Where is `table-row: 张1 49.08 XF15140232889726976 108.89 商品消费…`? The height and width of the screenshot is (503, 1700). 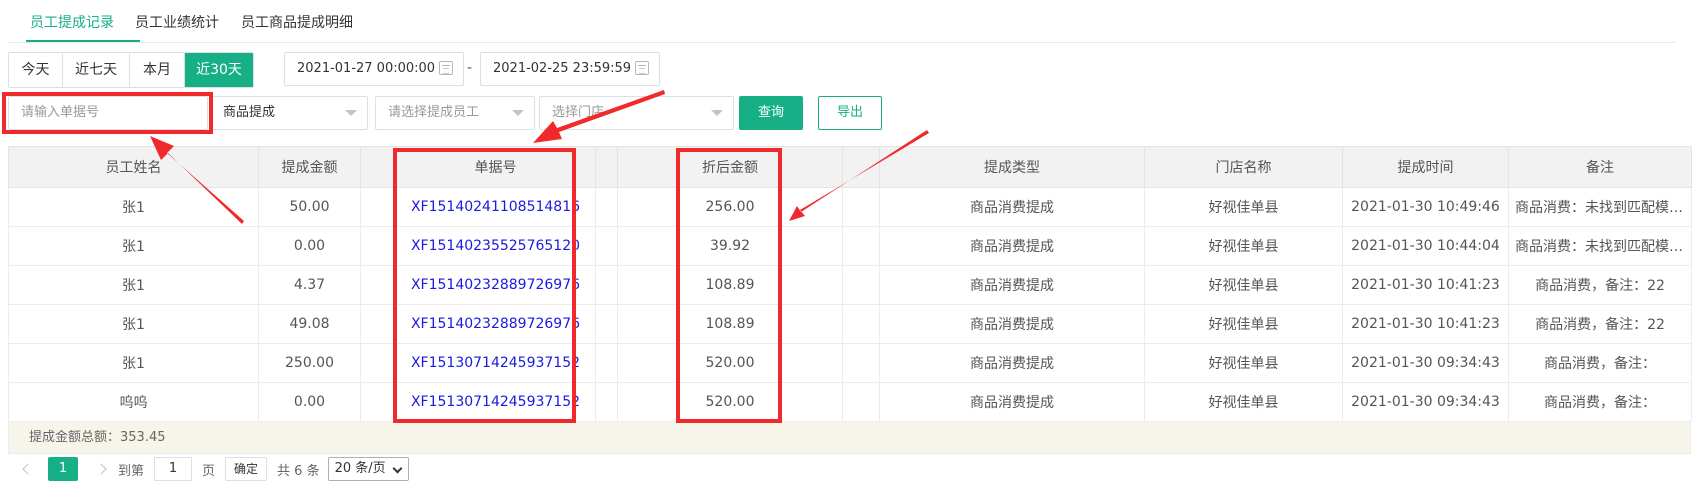 table-row: 张1 49.08 XF15140232889726976 108.89 商品消费… is located at coordinates (850, 324).